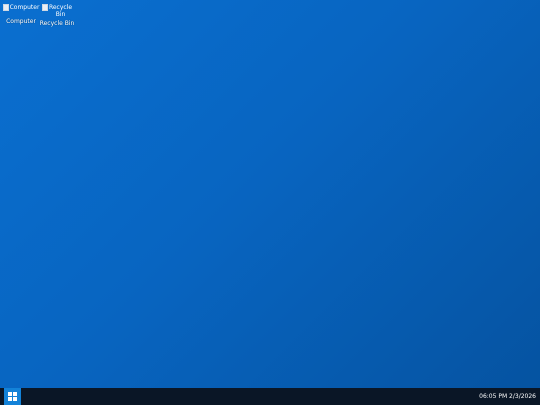 Image resolution: width=540 pixels, height=405 pixels. I want to click on recycle-bin-icon: Recycle Bin, so click(57, 11).